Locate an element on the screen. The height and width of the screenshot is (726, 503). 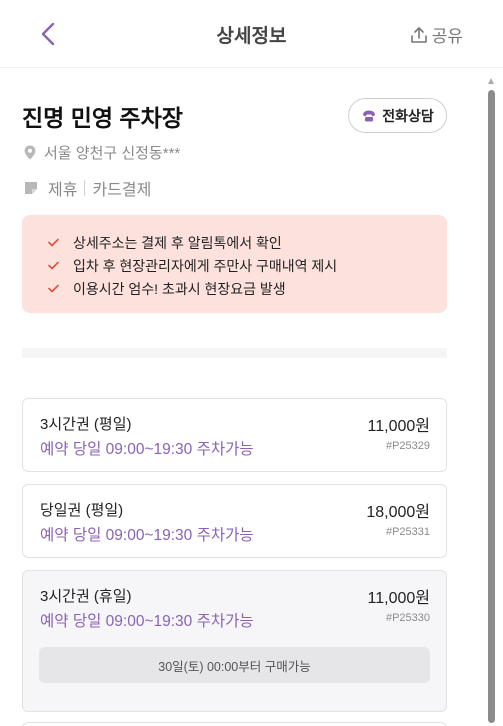
tag-partner: 제휴 is located at coordinates (63, 190).